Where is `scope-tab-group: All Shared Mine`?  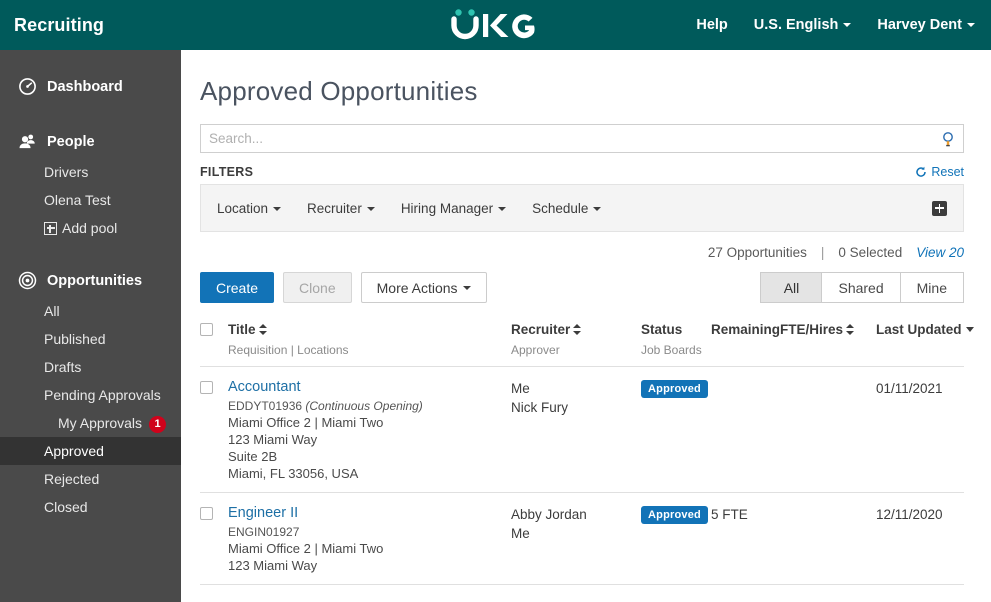
scope-tab-group: All Shared Mine is located at coordinates (862, 287).